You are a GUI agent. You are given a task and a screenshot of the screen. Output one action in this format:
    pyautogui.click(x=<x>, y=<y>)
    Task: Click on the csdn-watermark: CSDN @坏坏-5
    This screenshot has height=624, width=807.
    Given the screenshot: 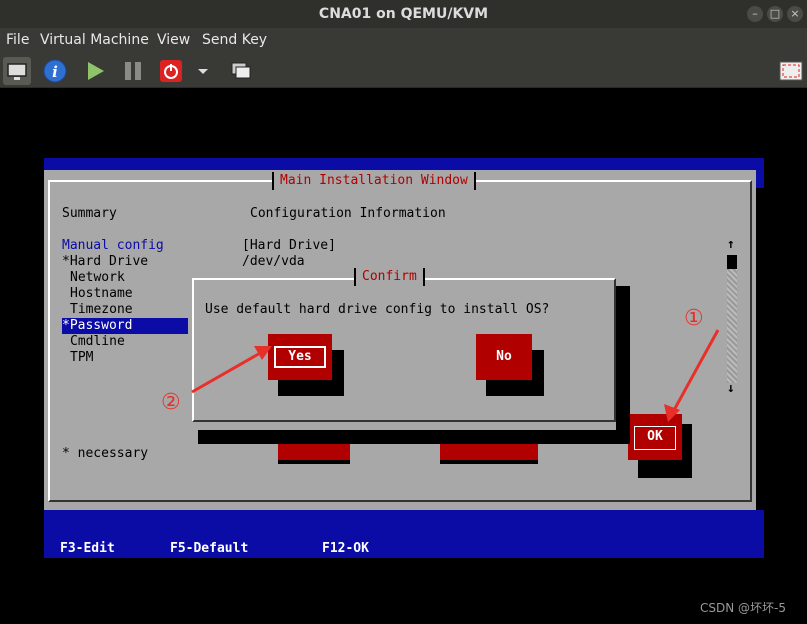 What is the action you would take?
    pyautogui.click(x=743, y=608)
    